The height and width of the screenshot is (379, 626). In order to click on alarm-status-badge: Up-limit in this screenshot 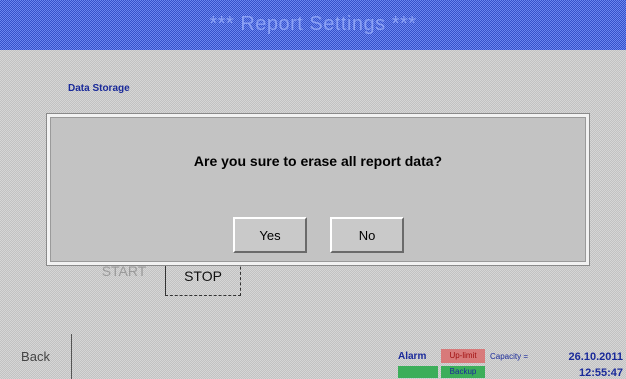, I will do `click(463, 356)`.